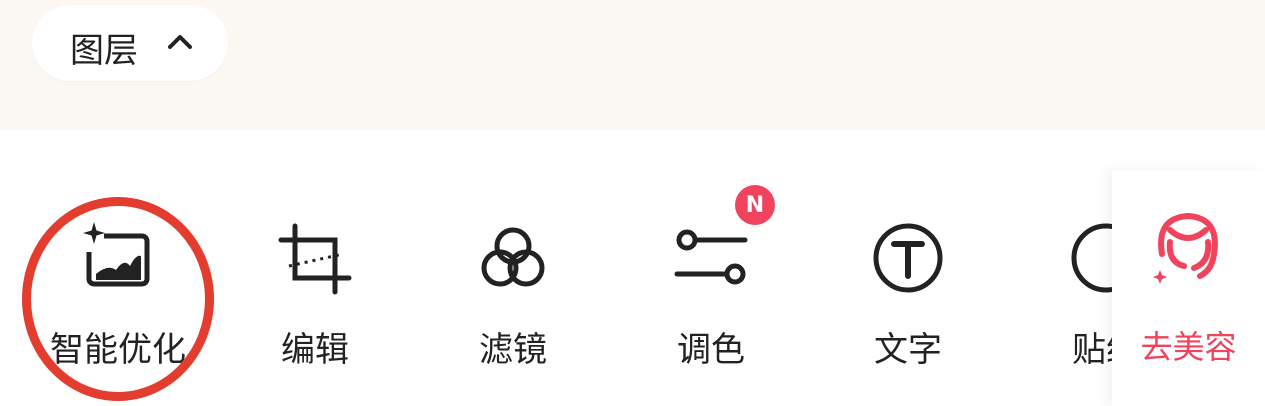  I want to click on layer-button: 图层, so click(130, 43).